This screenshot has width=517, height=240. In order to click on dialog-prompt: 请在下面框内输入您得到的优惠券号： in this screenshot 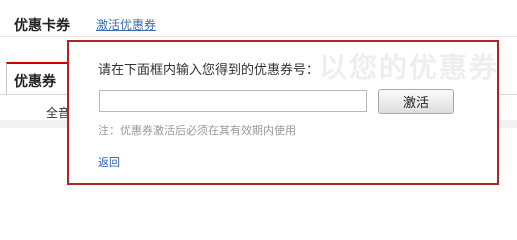, I will do `click(209, 70)`.